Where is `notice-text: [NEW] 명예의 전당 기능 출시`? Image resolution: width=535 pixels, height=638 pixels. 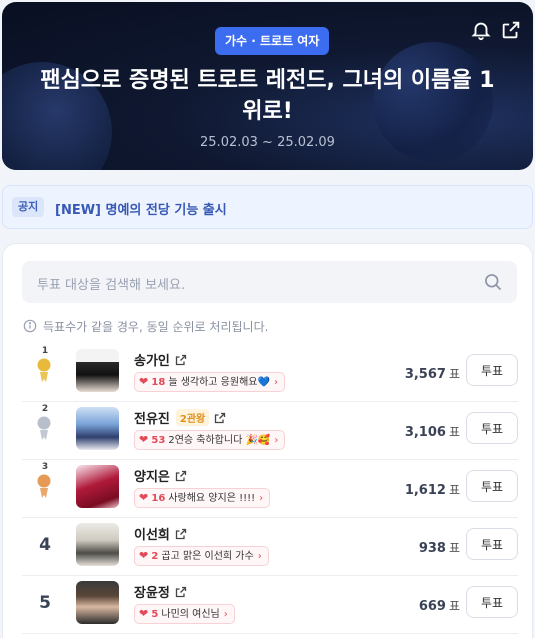 notice-text: [NEW] 명예의 전당 기능 출시 is located at coordinates (141, 208).